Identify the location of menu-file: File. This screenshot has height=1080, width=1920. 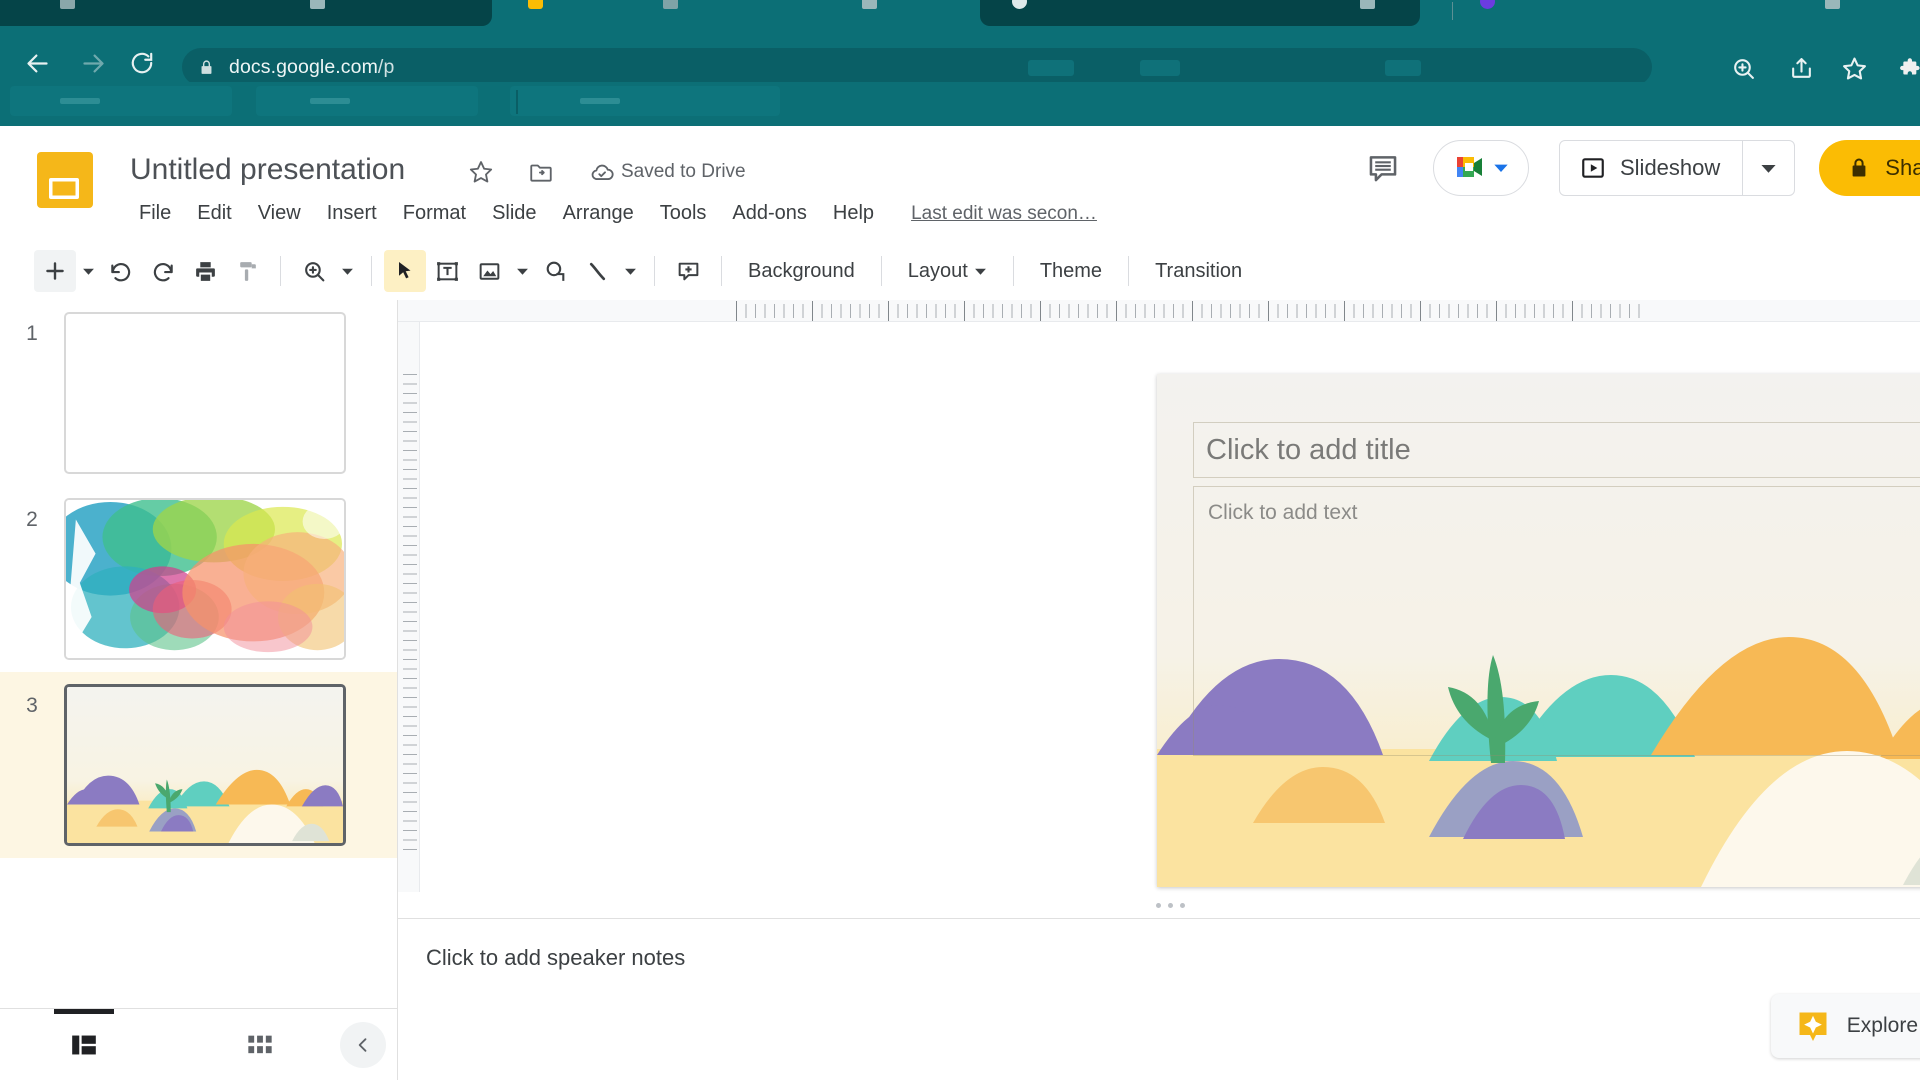
(155, 213).